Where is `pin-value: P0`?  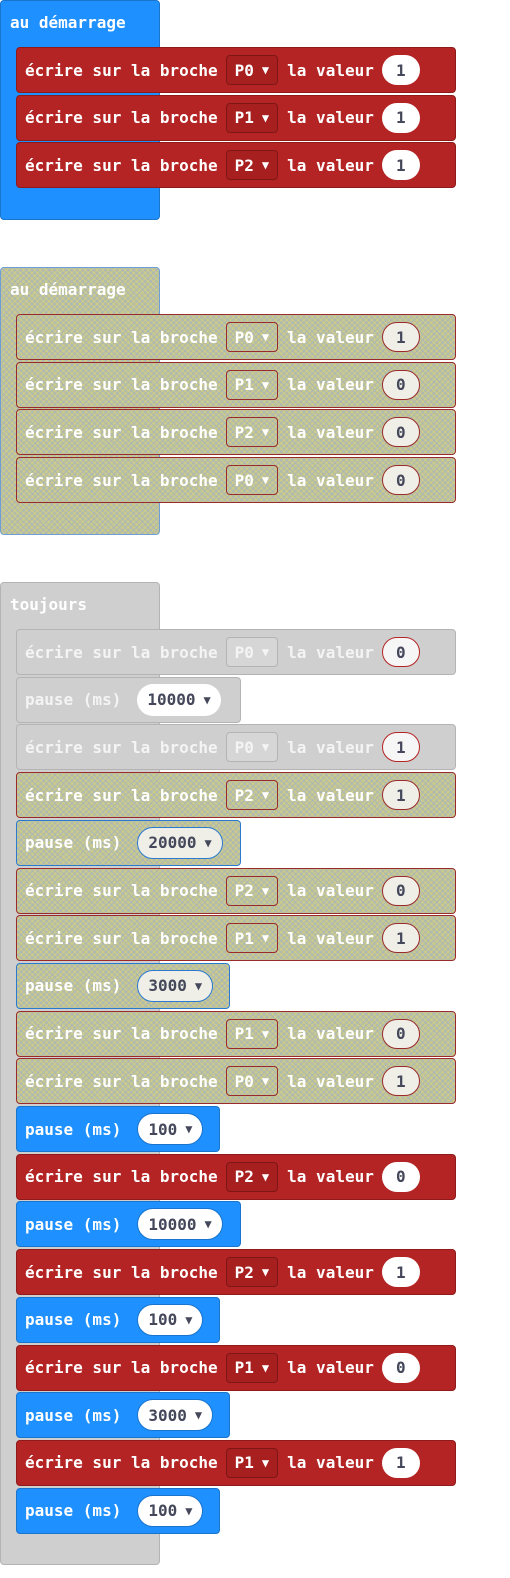
pin-value: P0 is located at coordinates (244, 70).